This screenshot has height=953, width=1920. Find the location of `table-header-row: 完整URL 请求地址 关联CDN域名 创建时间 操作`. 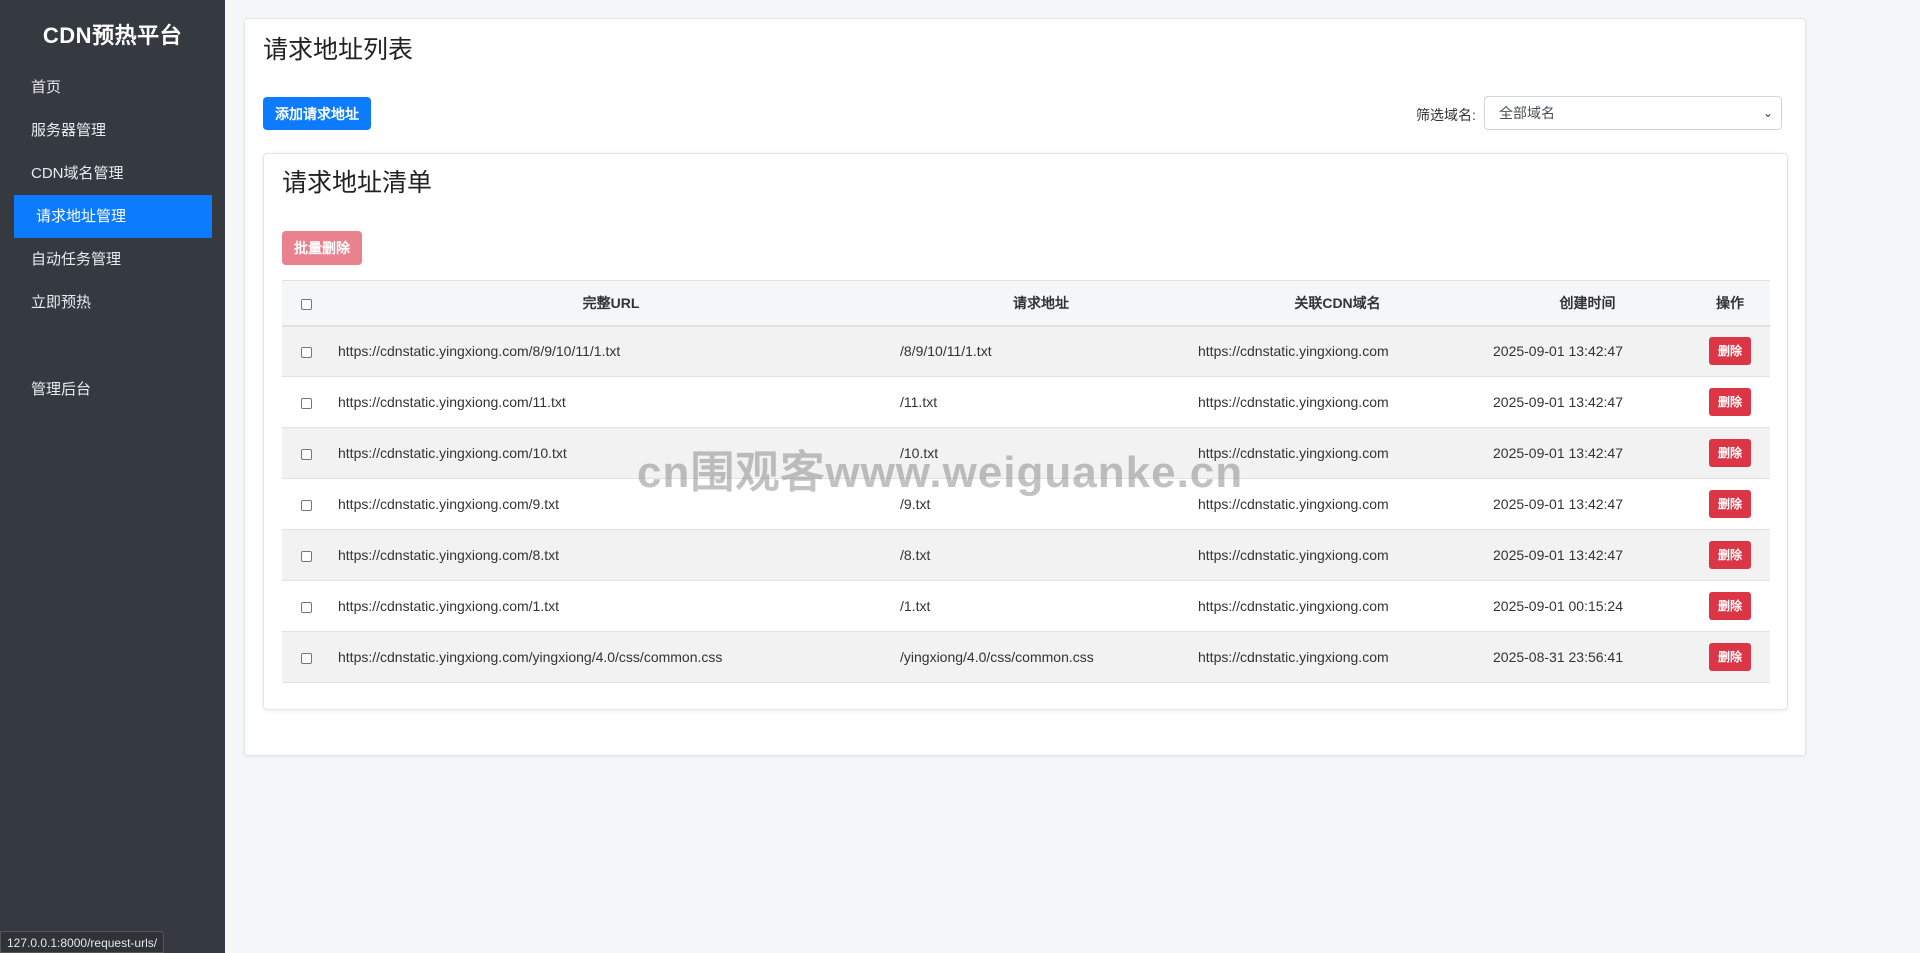

table-header-row: 完整URL 请求地址 关联CDN域名 创建时间 操作 is located at coordinates (1026, 303).